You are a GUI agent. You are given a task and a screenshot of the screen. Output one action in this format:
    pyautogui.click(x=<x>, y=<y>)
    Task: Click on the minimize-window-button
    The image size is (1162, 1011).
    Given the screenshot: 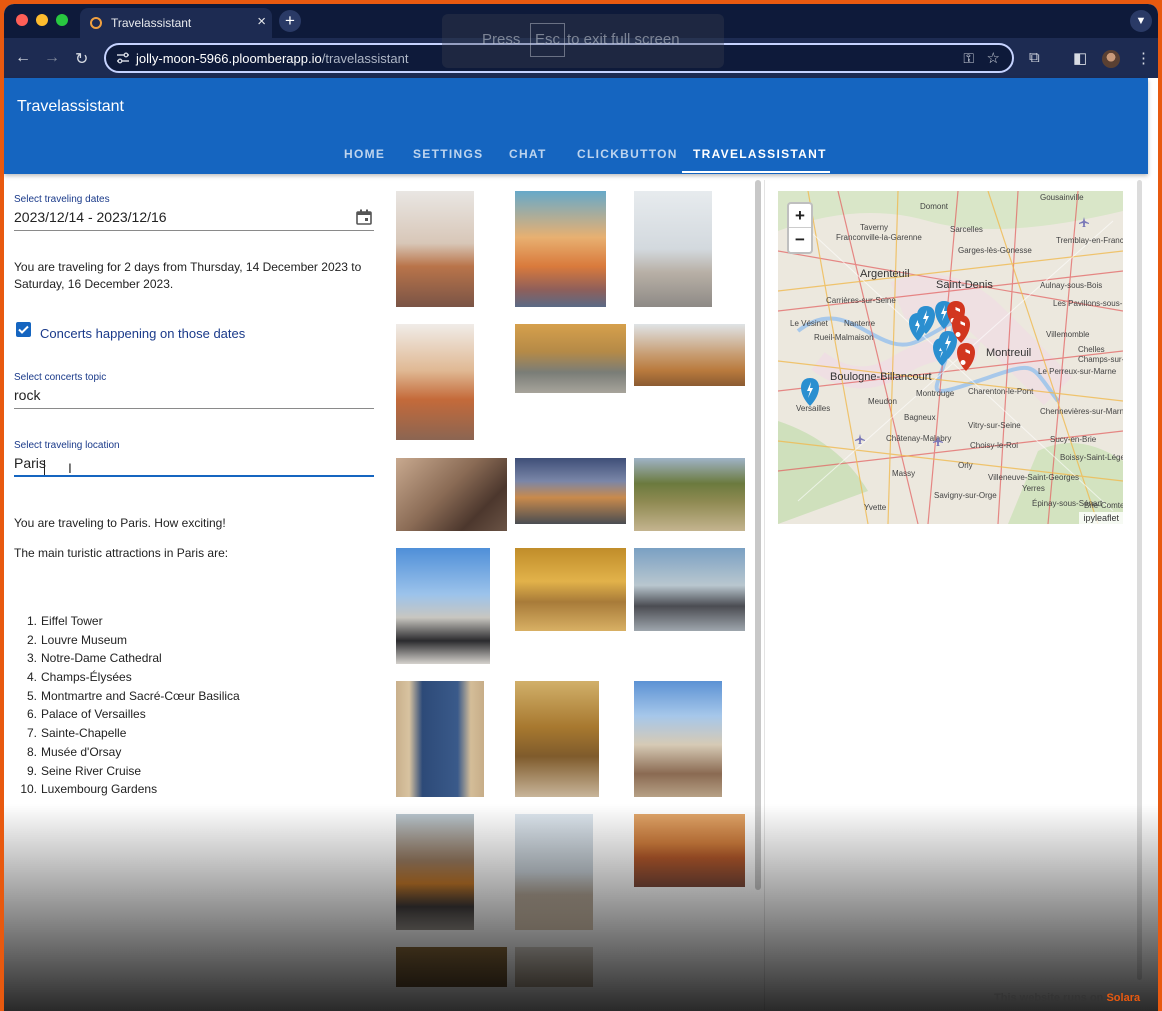 What is the action you would take?
    pyautogui.click(x=42, y=20)
    